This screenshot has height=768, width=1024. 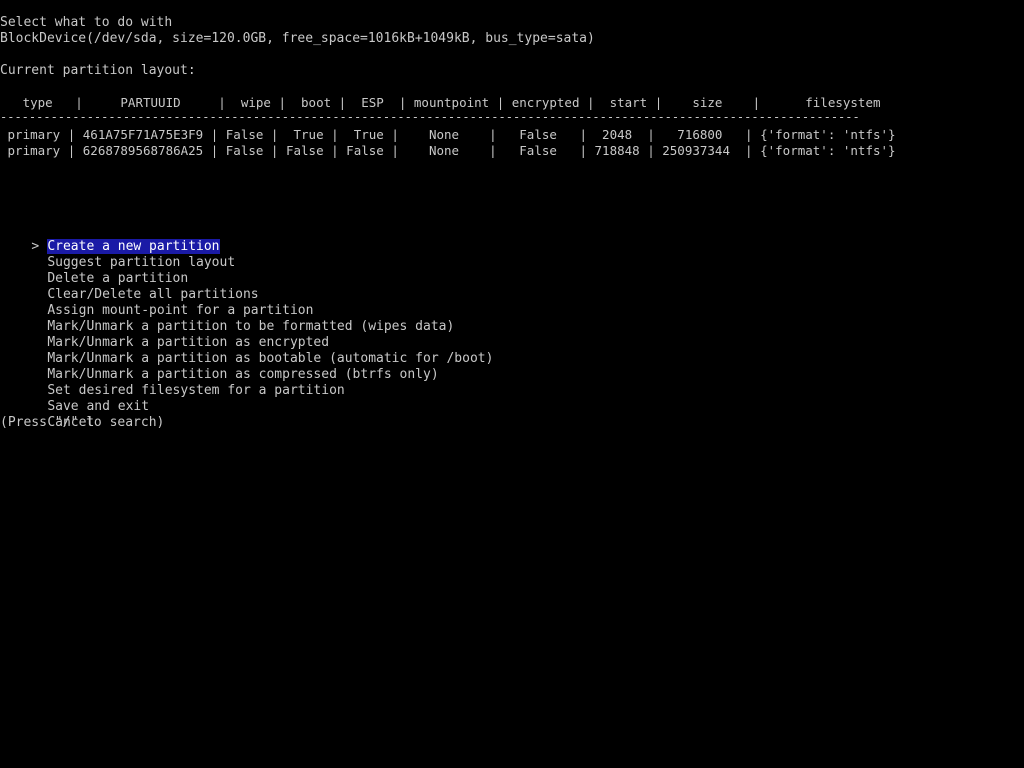 I want to click on menu-item-create-partition: > Create a new partition, so click(x=110, y=238).